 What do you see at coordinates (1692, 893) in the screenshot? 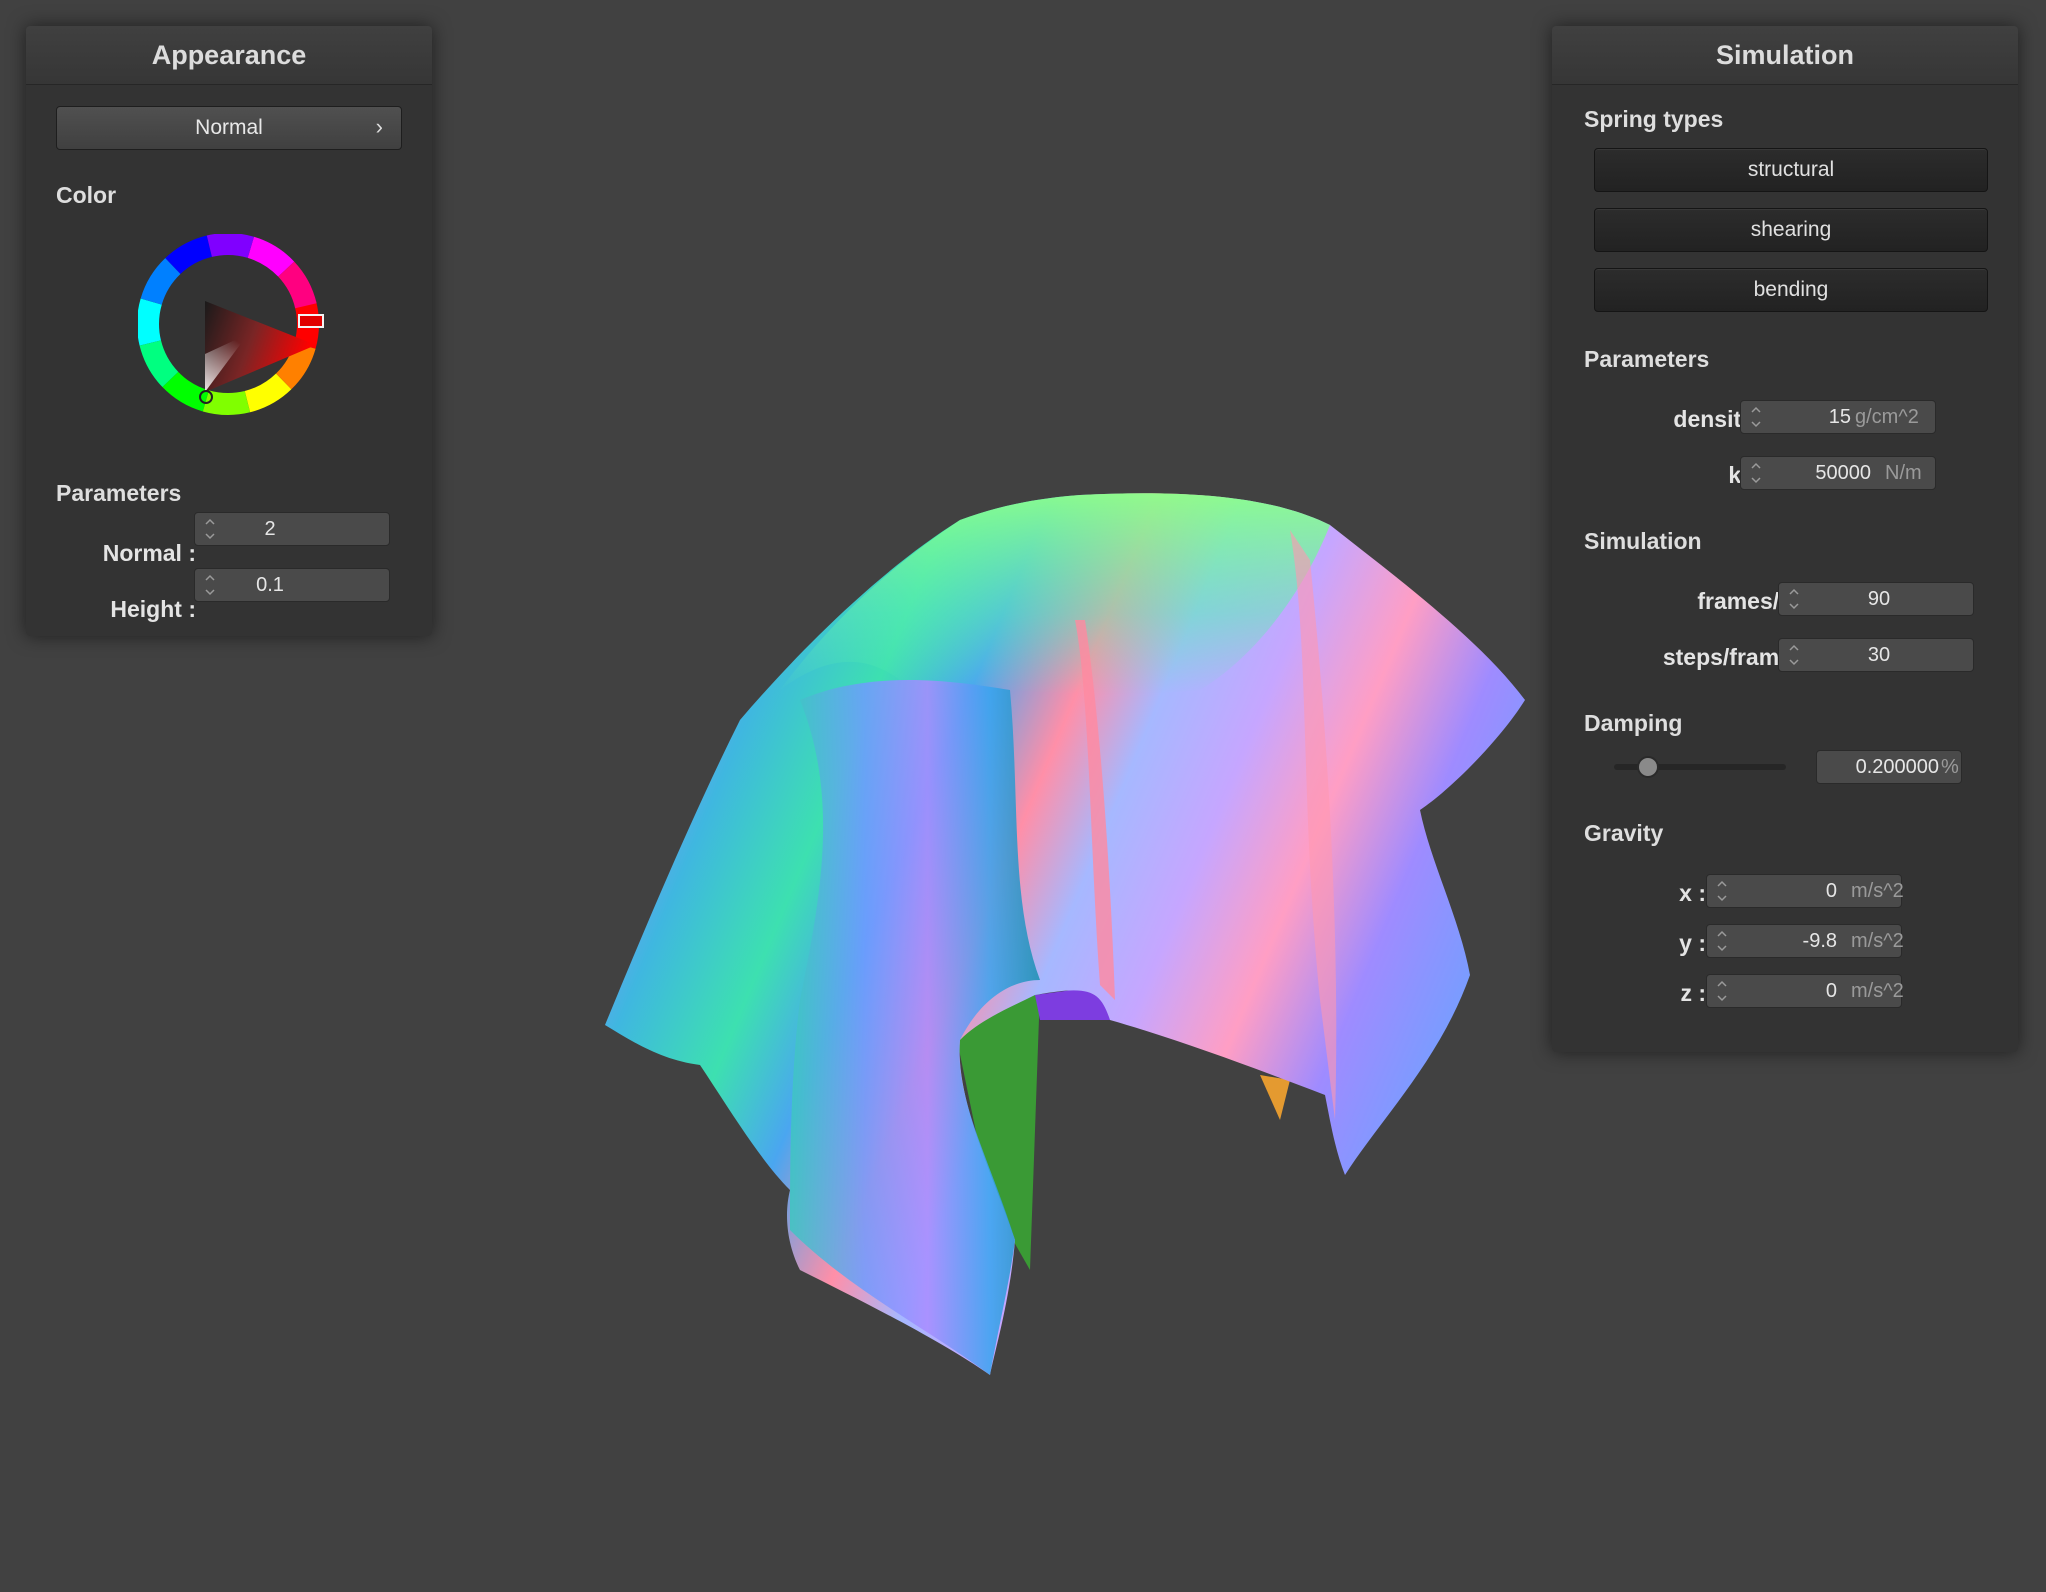
I see `gravity-x-label: x :` at bounding box center [1692, 893].